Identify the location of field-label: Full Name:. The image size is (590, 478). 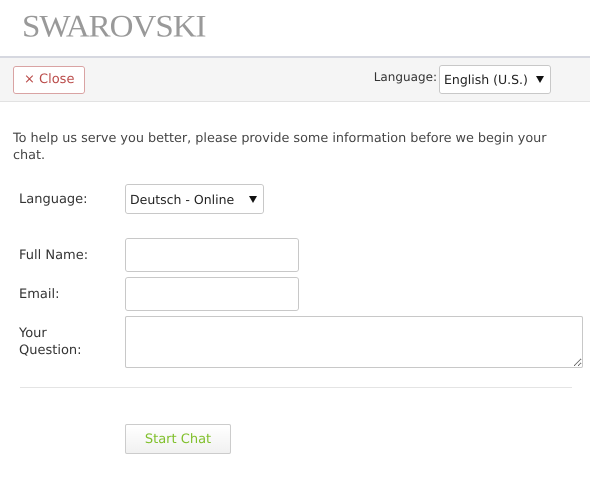
(54, 255).